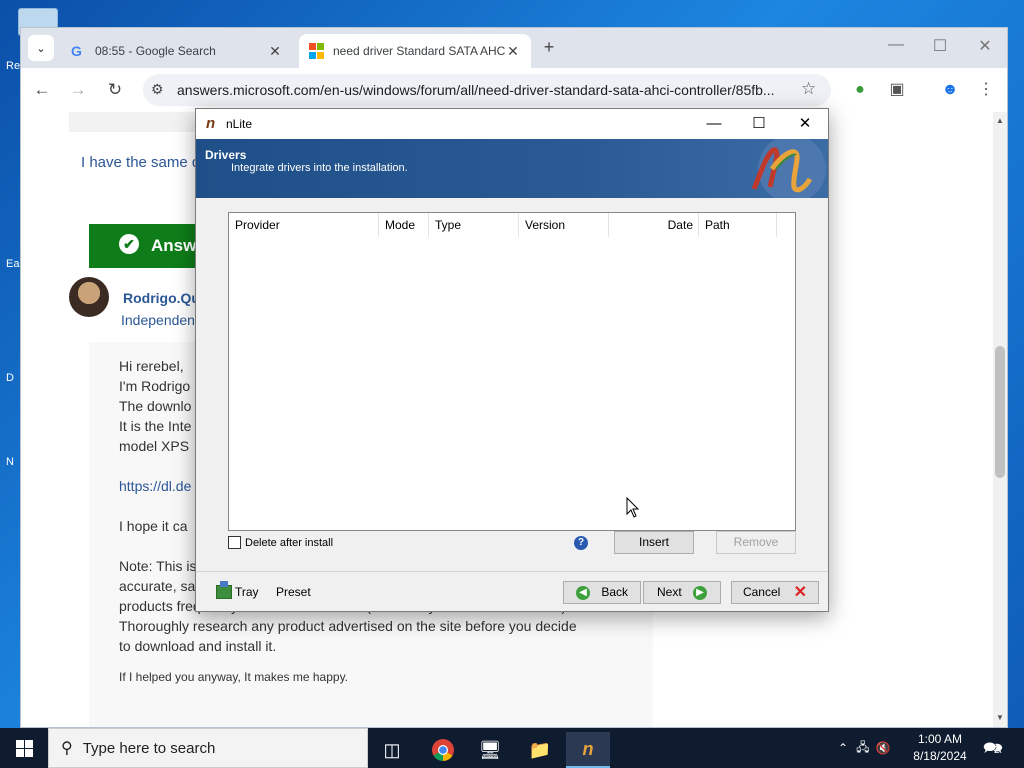 This screenshot has height=768, width=1024. What do you see at coordinates (1000, 412) in the screenshot?
I see `scrollbar-thumb` at bounding box center [1000, 412].